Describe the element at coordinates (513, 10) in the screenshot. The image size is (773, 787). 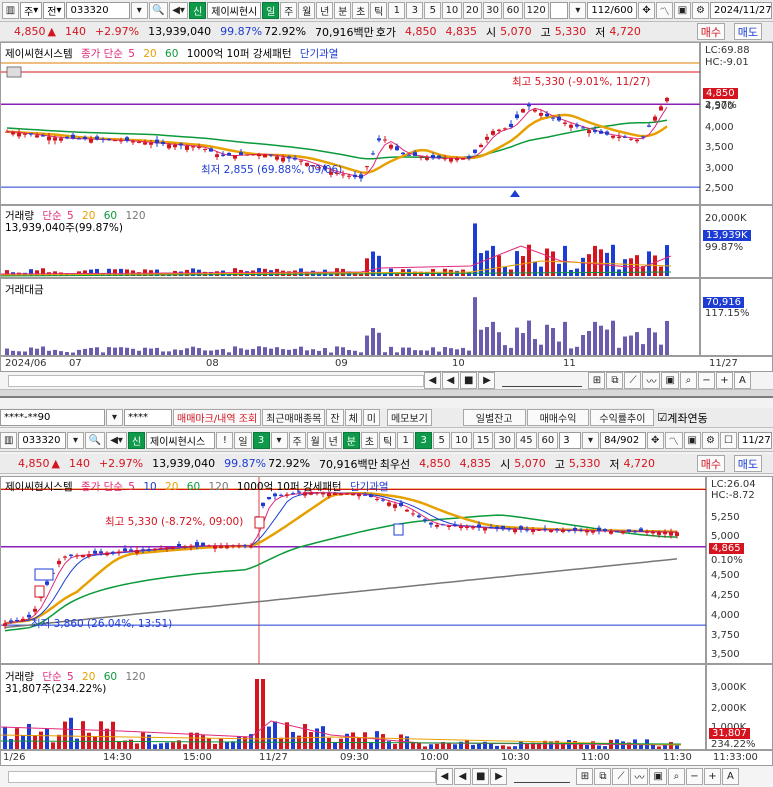
I see `num-60-button: 60` at that location.